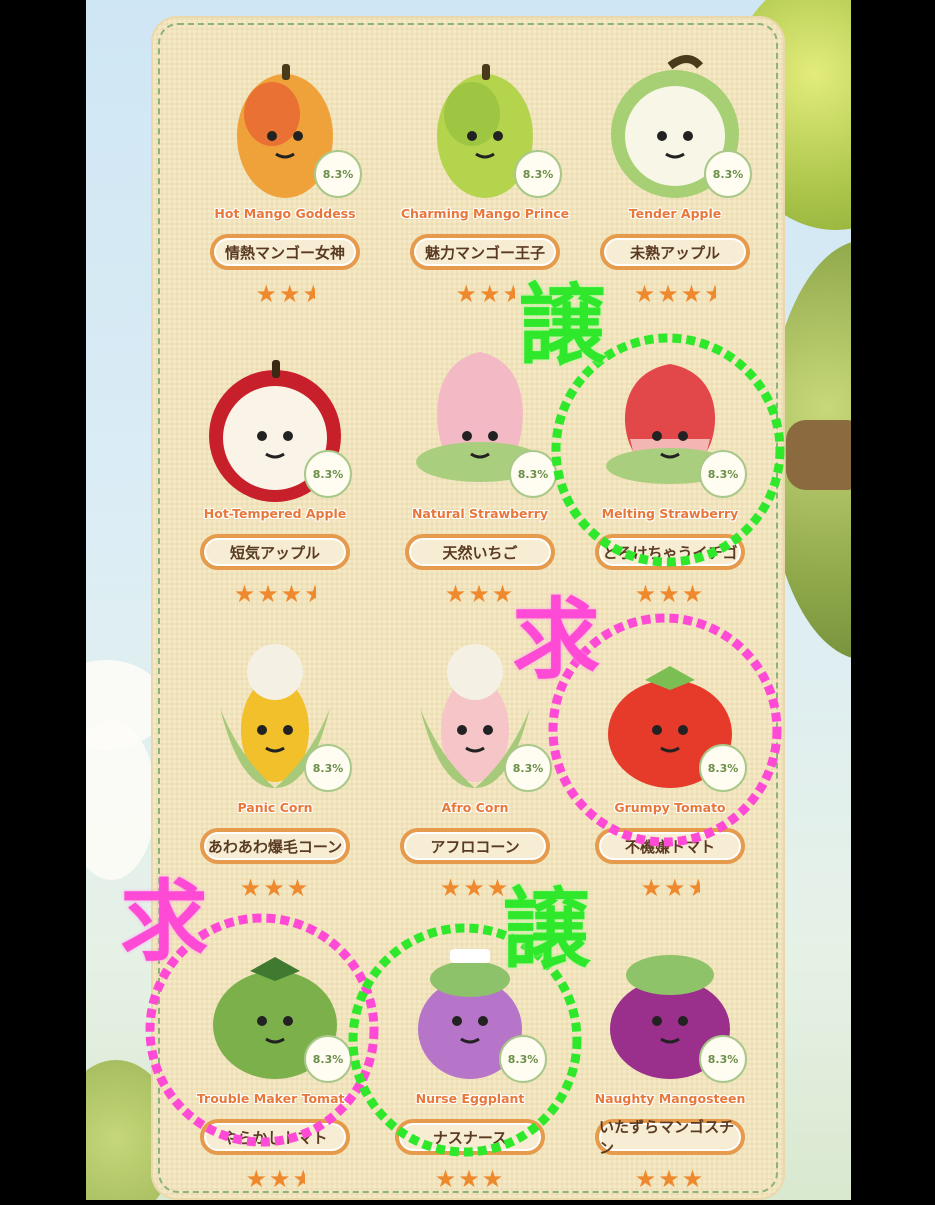 The height and width of the screenshot is (1205, 935). What do you see at coordinates (275, 513) in the screenshot?
I see `item-name-en: Hot-Tempered Apple` at bounding box center [275, 513].